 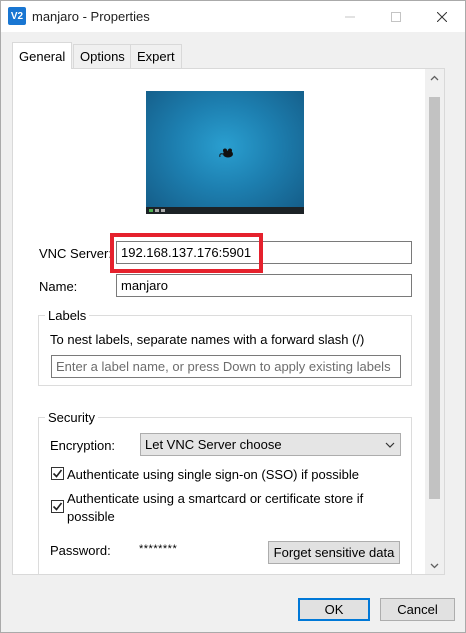 I want to click on encryption-label: Encryption:, so click(x=83, y=445).